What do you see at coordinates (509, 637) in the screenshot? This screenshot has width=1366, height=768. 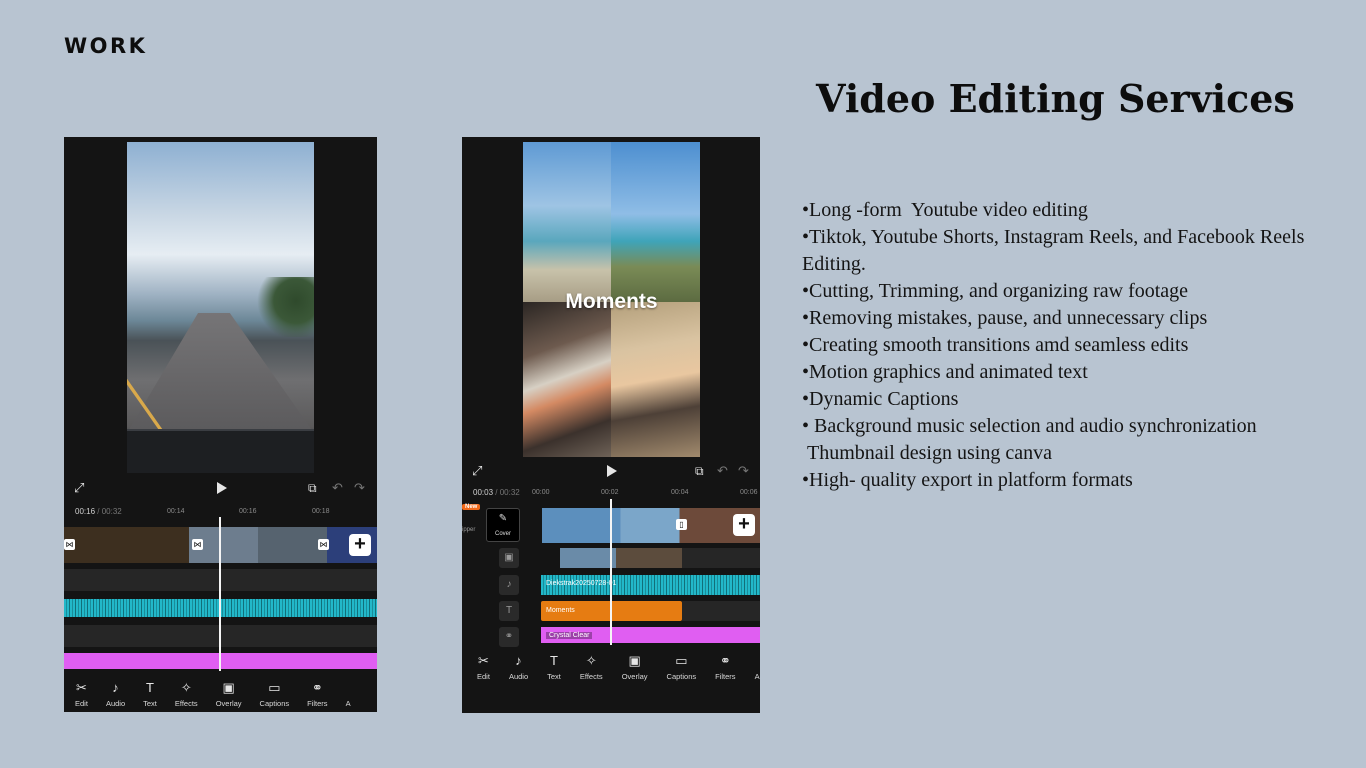 I see `effect-track-icon: ⚭` at bounding box center [509, 637].